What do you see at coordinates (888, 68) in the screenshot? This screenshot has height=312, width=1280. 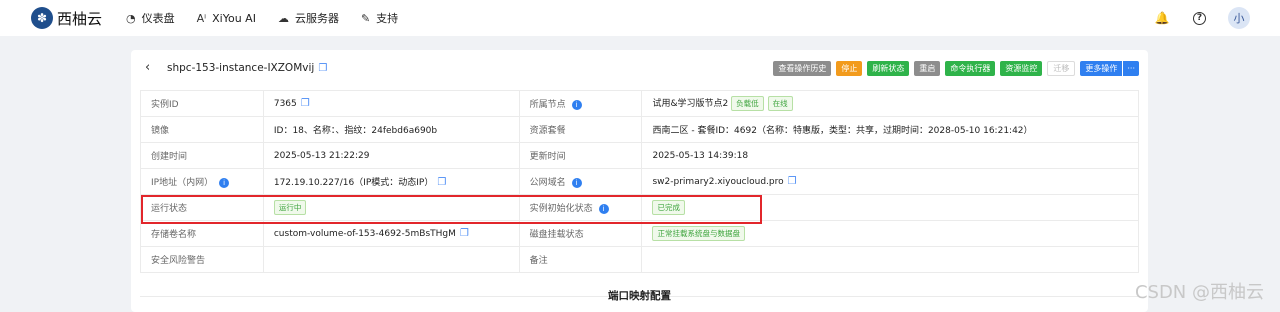 I see `refresh-status-button: 刷新状态` at bounding box center [888, 68].